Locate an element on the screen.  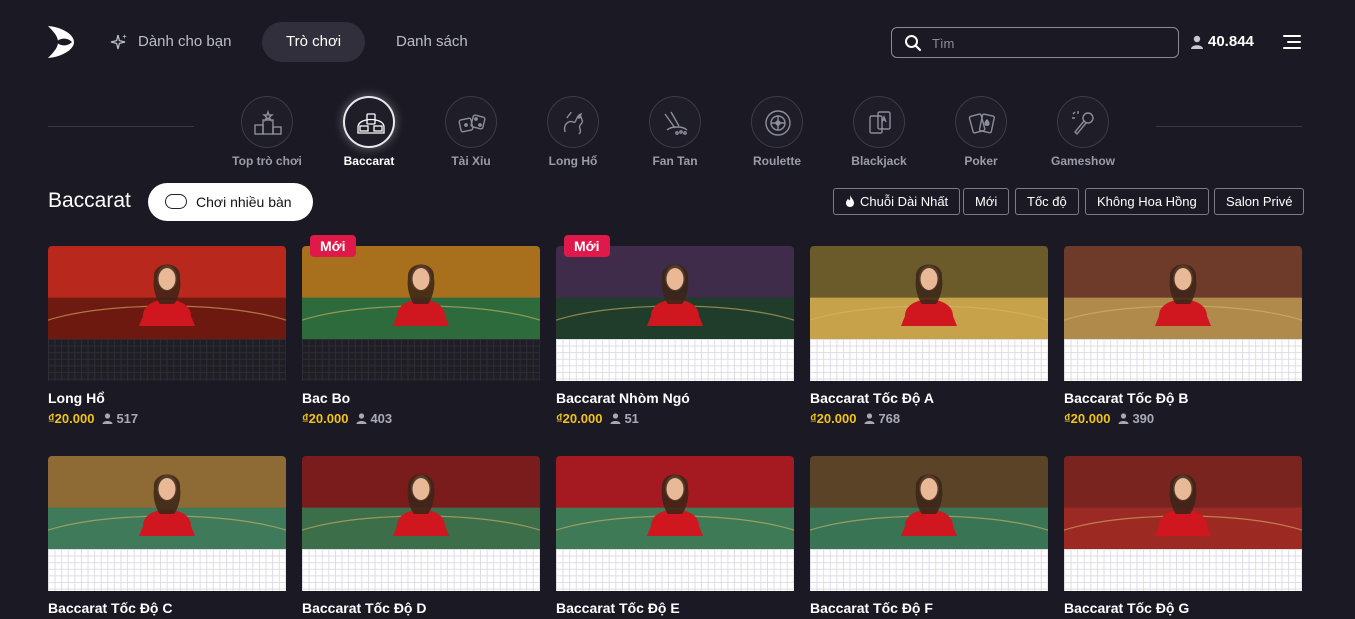
player-count-value: 390 is located at coordinates (1143, 418).